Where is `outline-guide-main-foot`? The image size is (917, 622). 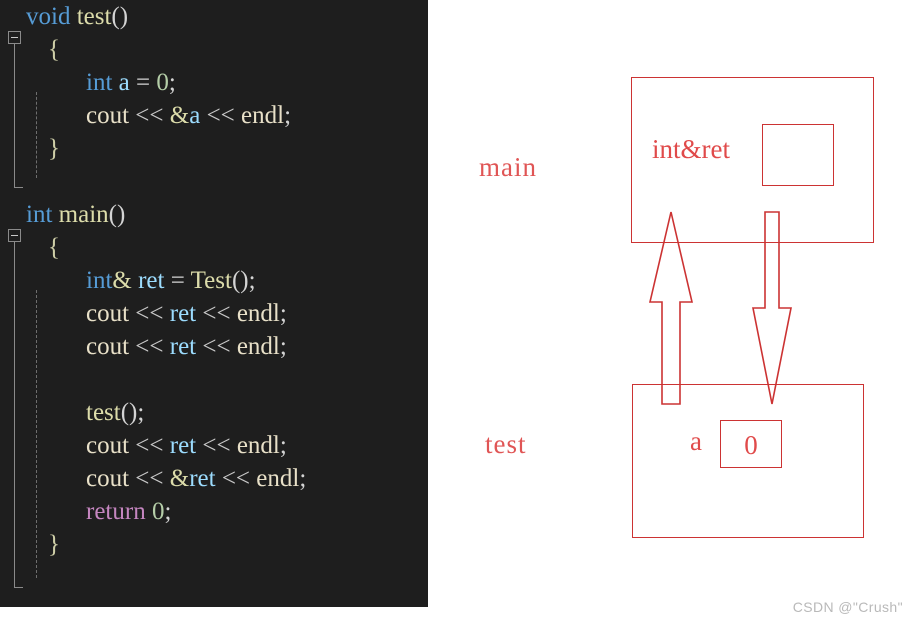
outline-guide-main-foot is located at coordinates (18, 587).